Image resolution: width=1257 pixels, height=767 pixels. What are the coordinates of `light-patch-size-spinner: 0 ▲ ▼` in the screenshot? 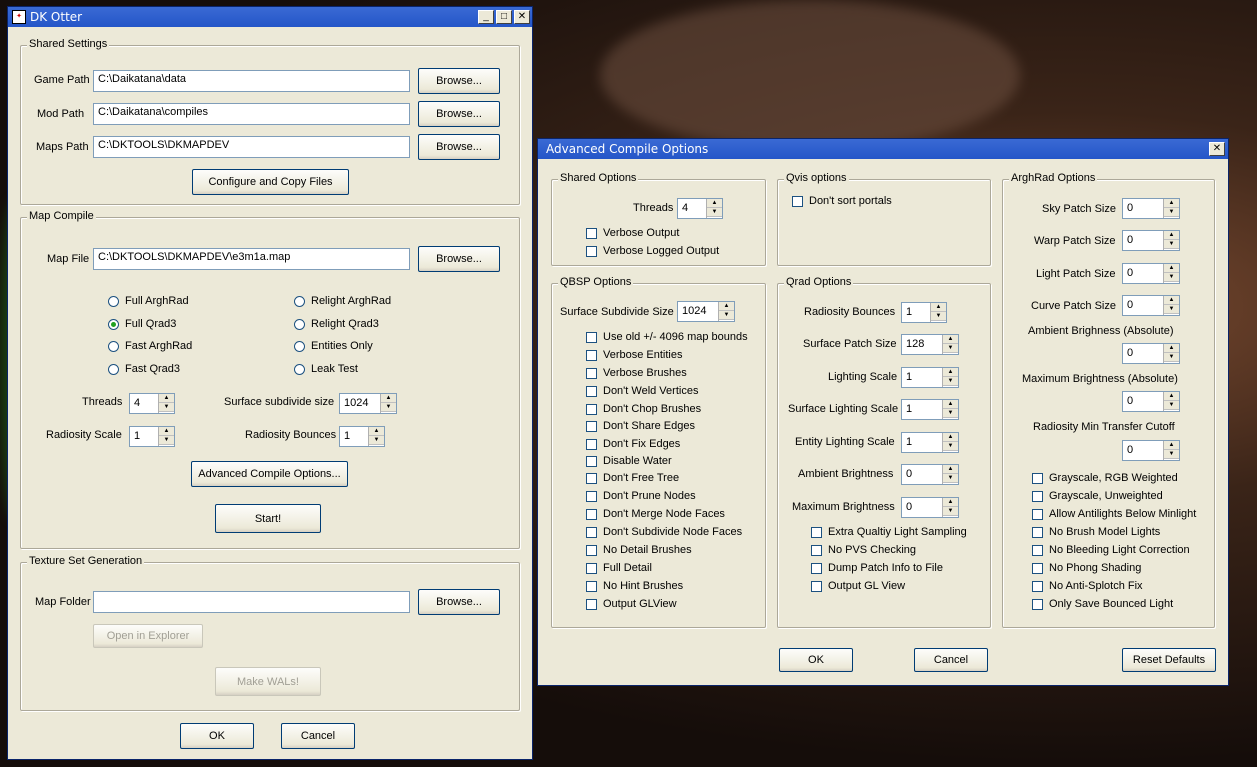 It's located at (1151, 273).